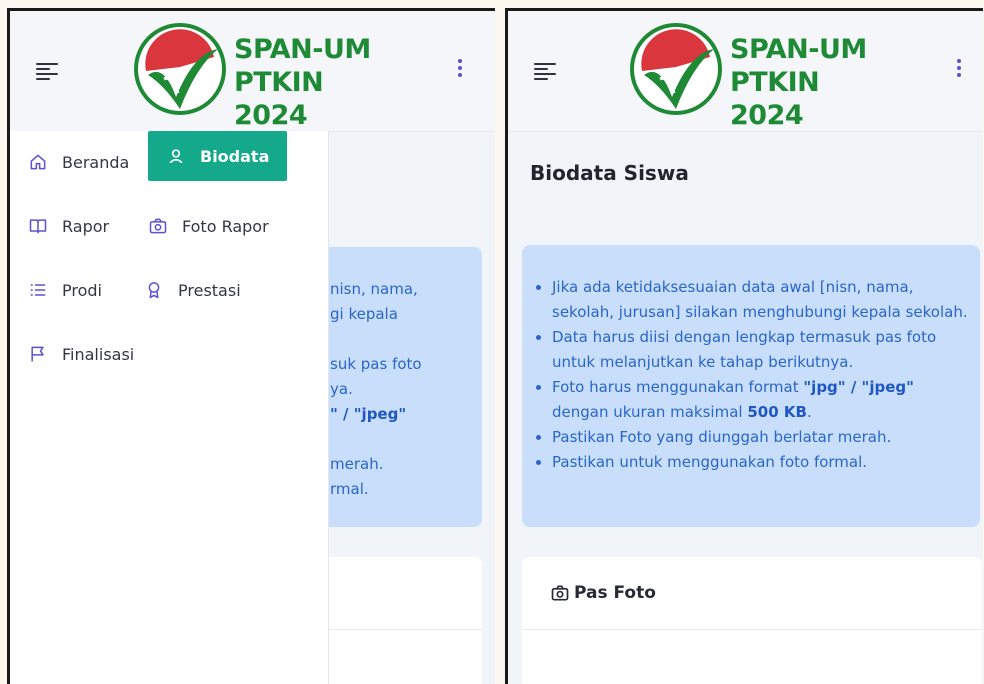  I want to click on nav-item-beranda: Beranda, so click(78, 162).